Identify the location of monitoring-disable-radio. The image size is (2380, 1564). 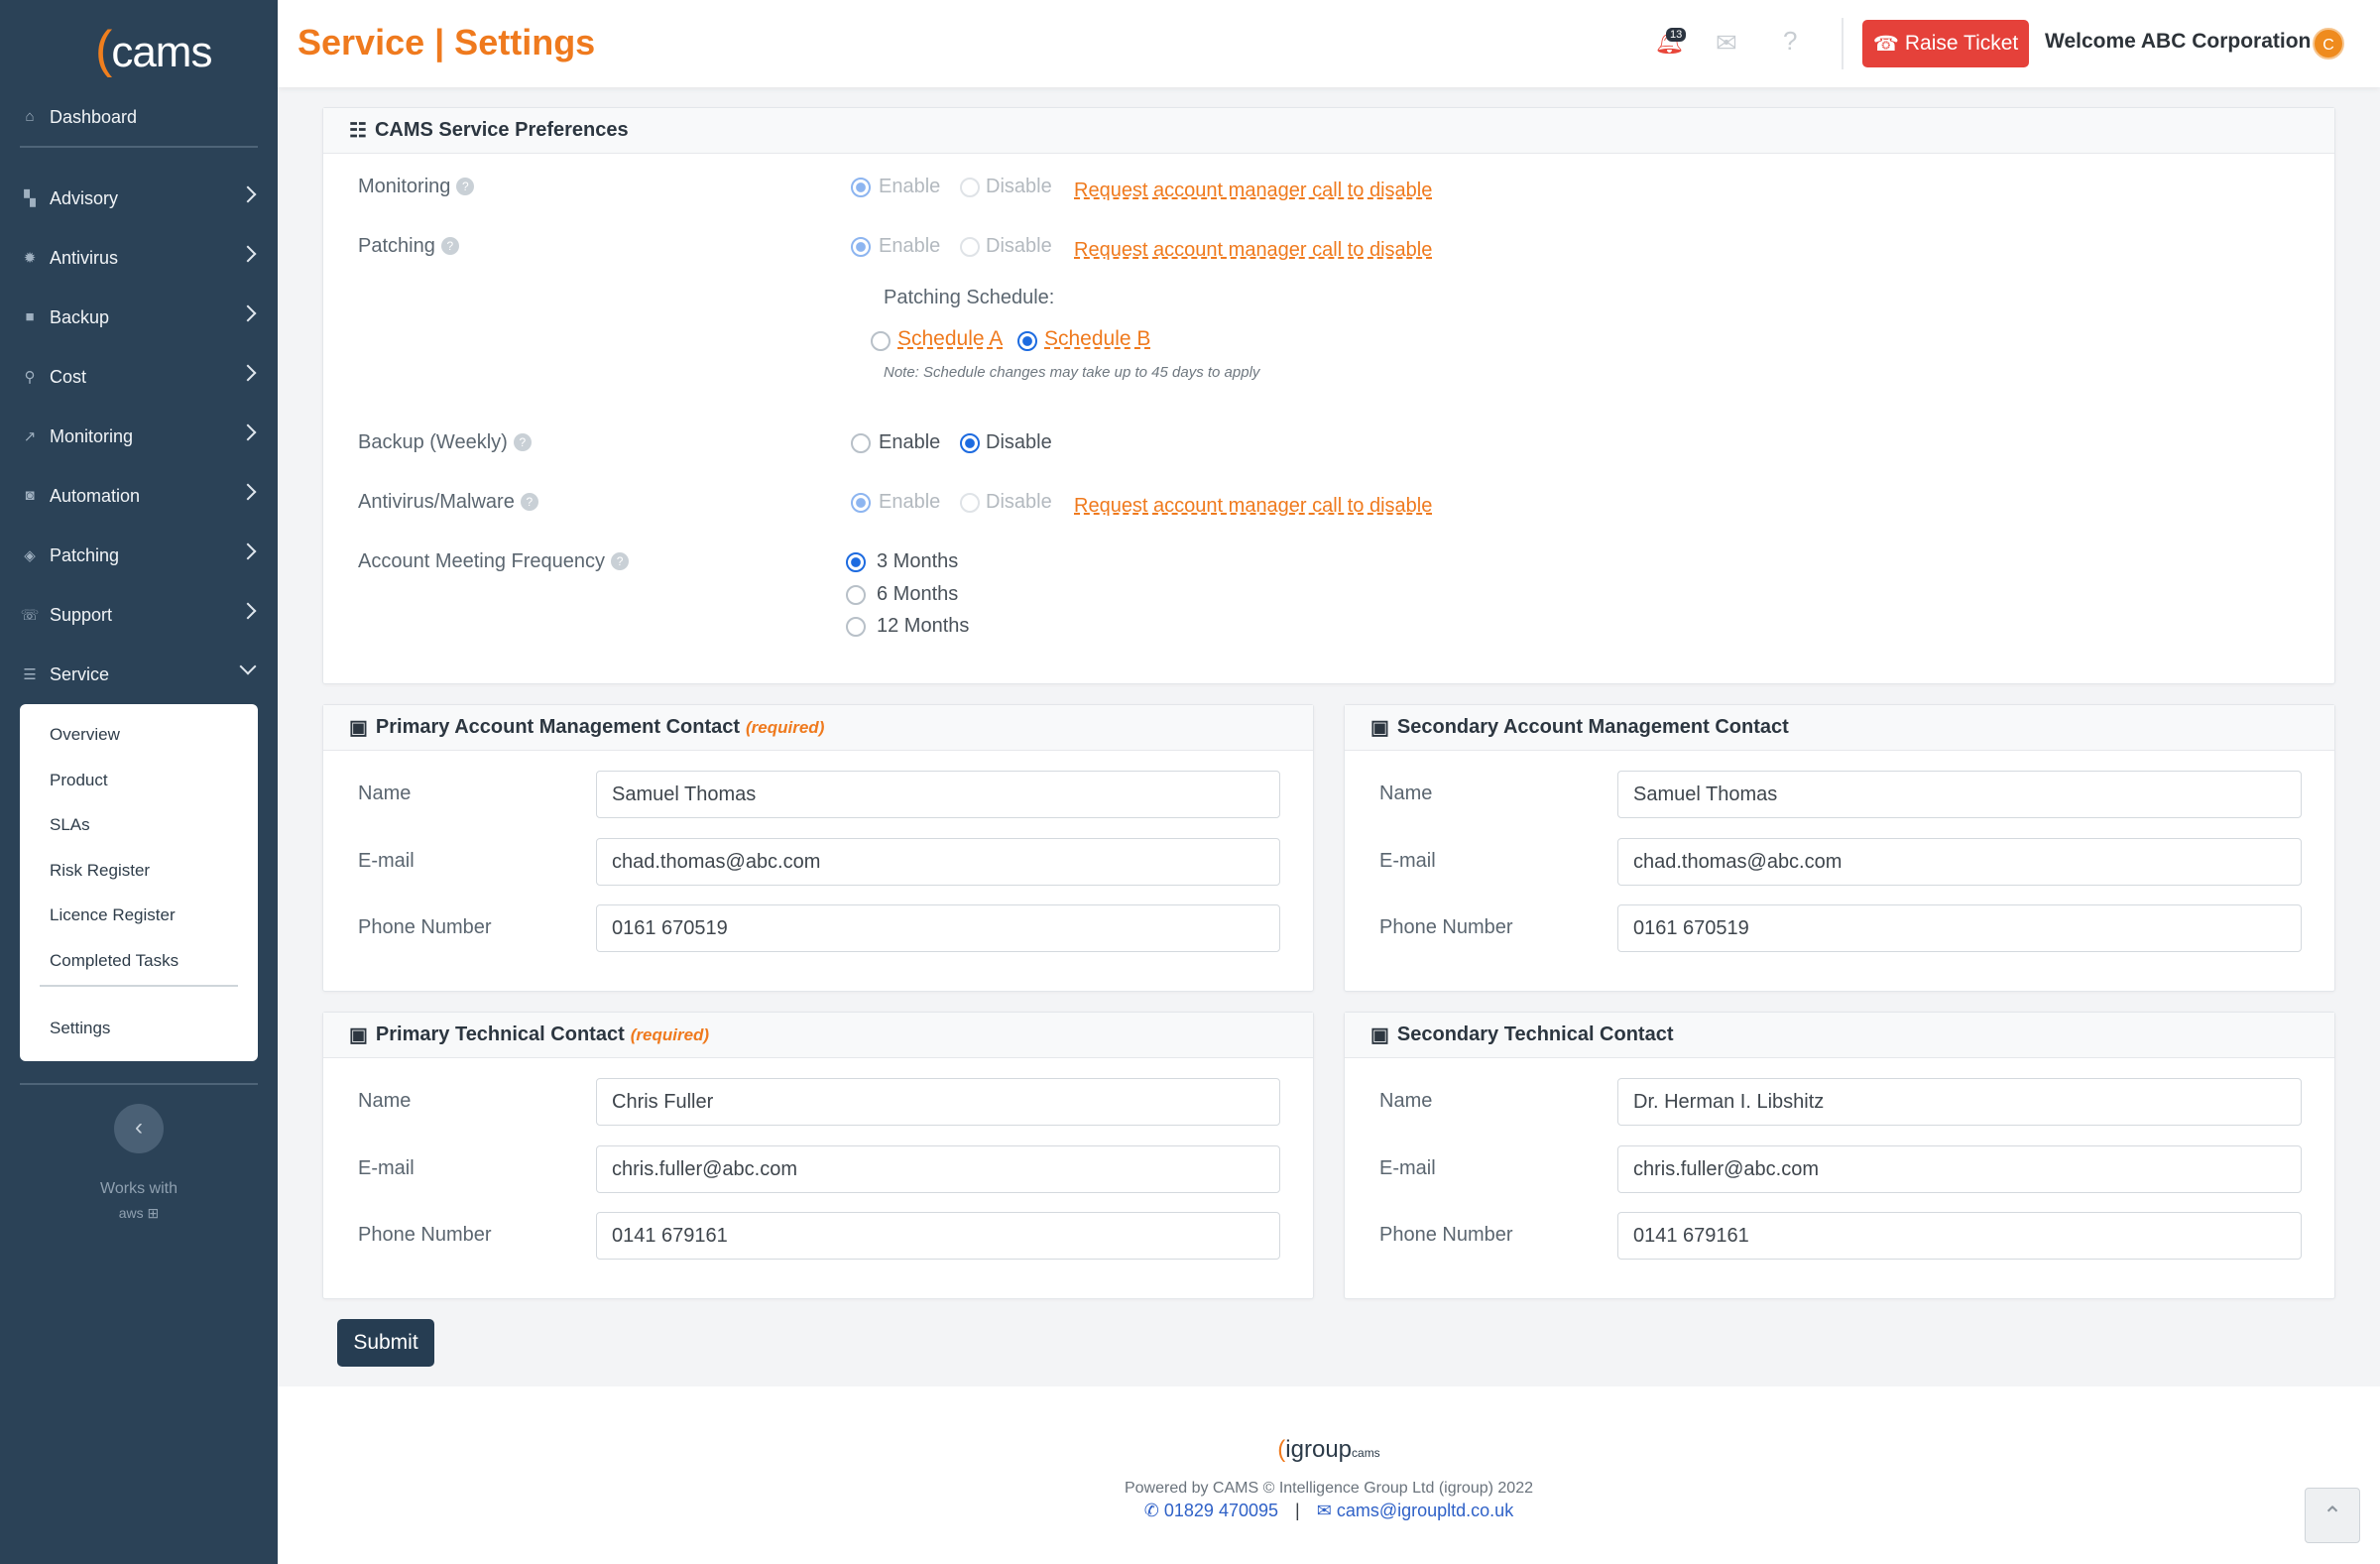
(970, 187).